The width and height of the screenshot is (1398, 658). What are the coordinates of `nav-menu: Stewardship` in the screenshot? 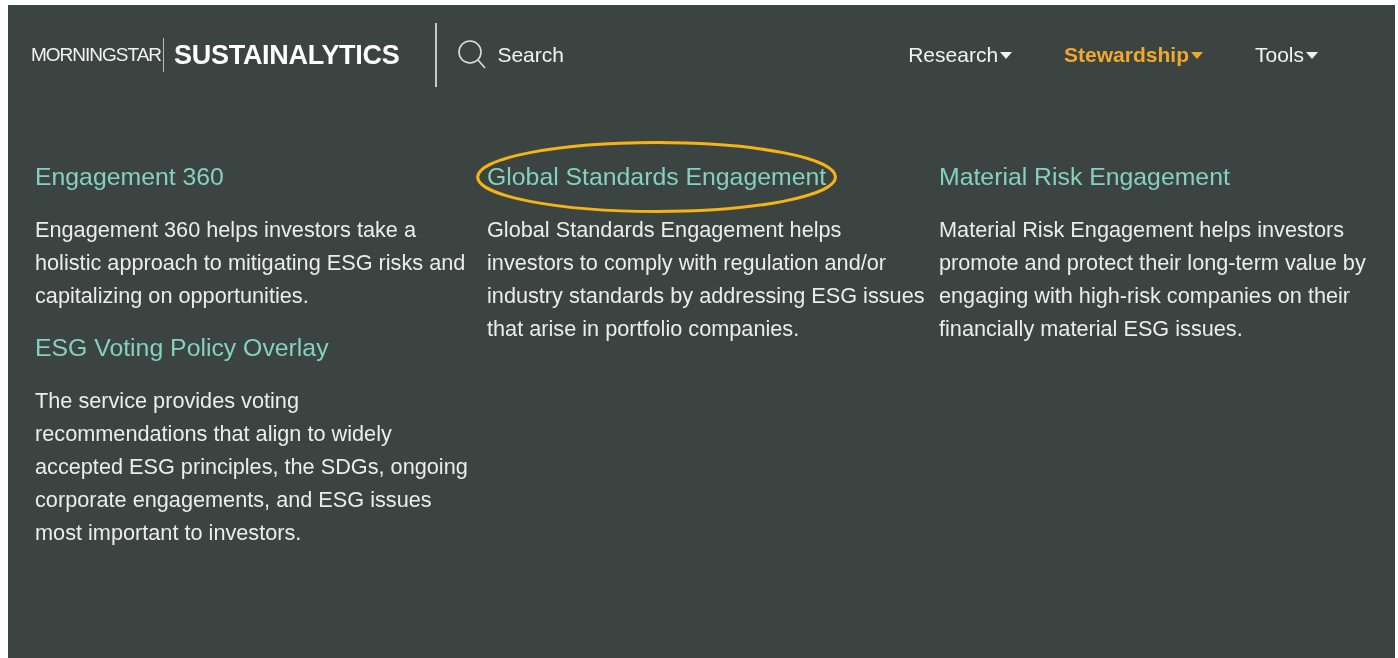 It's located at (1133, 55).